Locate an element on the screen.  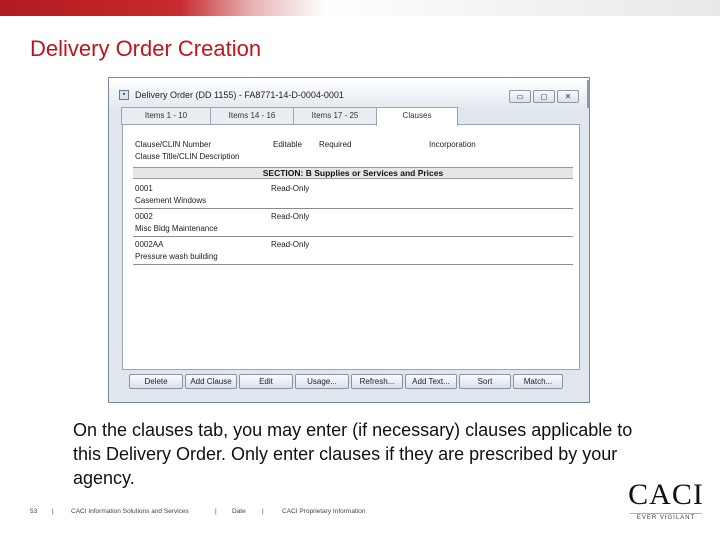
add-clause-button: Add Clause is located at coordinates (211, 381).